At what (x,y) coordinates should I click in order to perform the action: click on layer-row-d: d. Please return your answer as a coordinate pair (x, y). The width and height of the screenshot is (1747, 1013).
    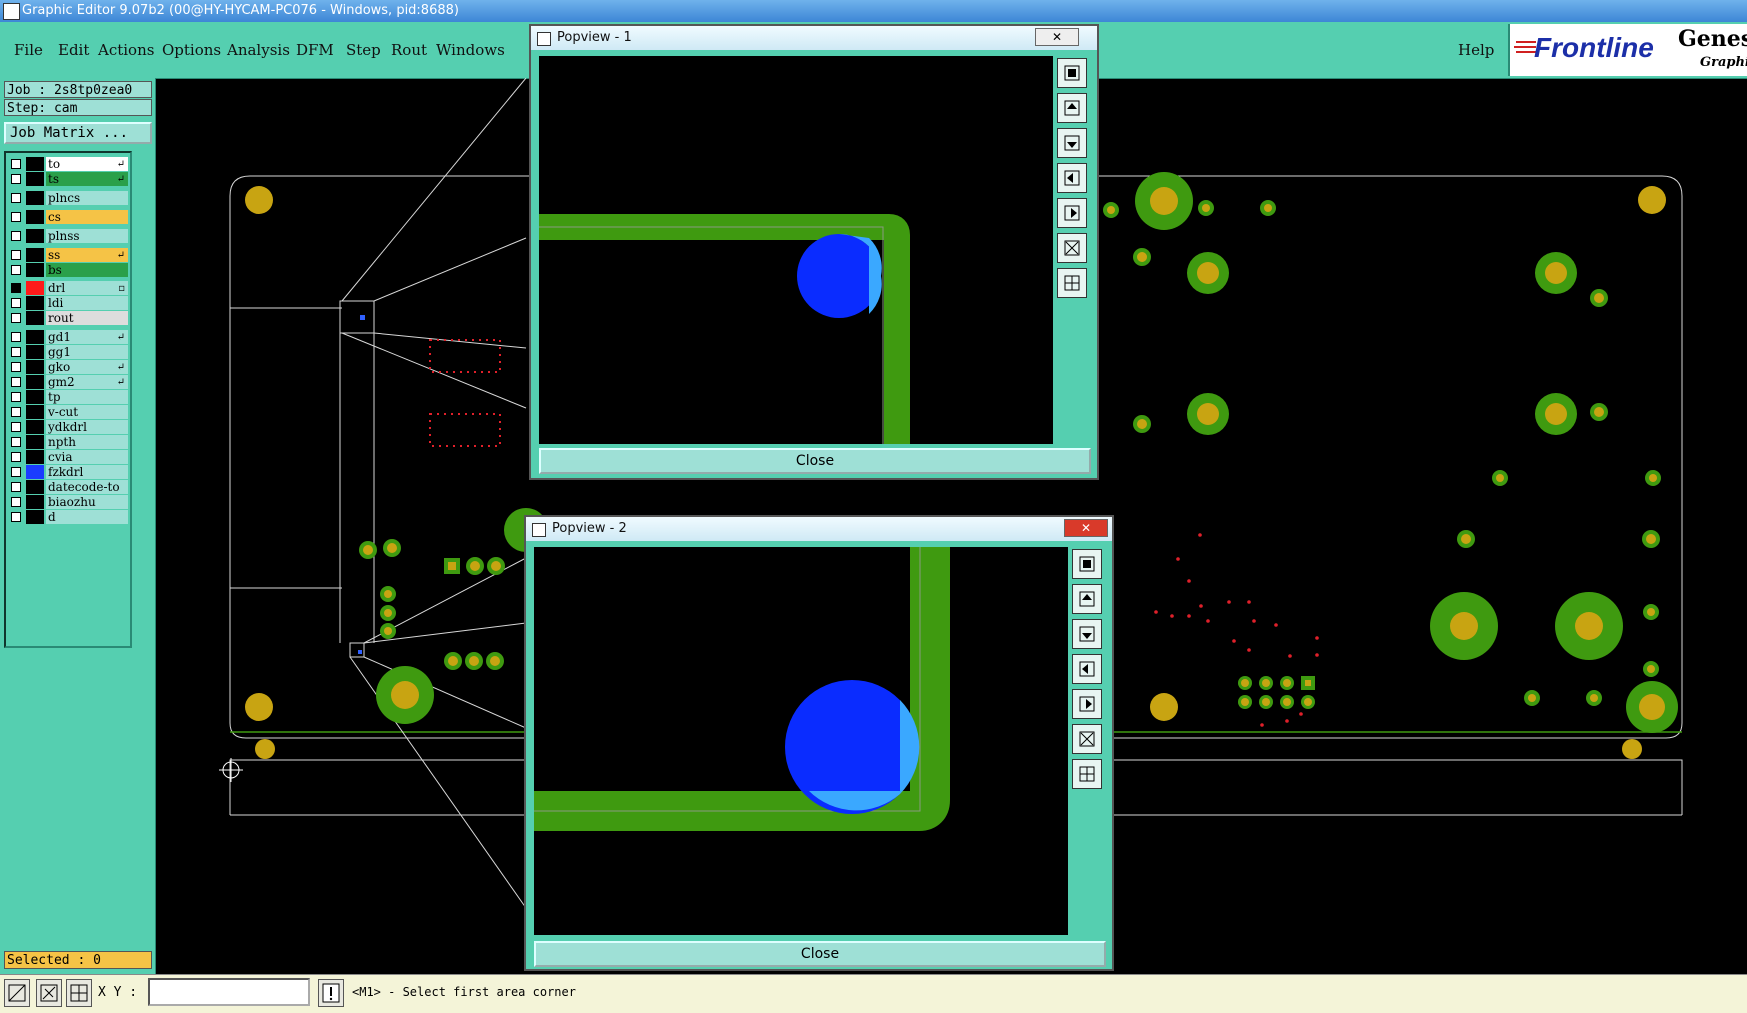
    Looking at the image, I should click on (68, 517).